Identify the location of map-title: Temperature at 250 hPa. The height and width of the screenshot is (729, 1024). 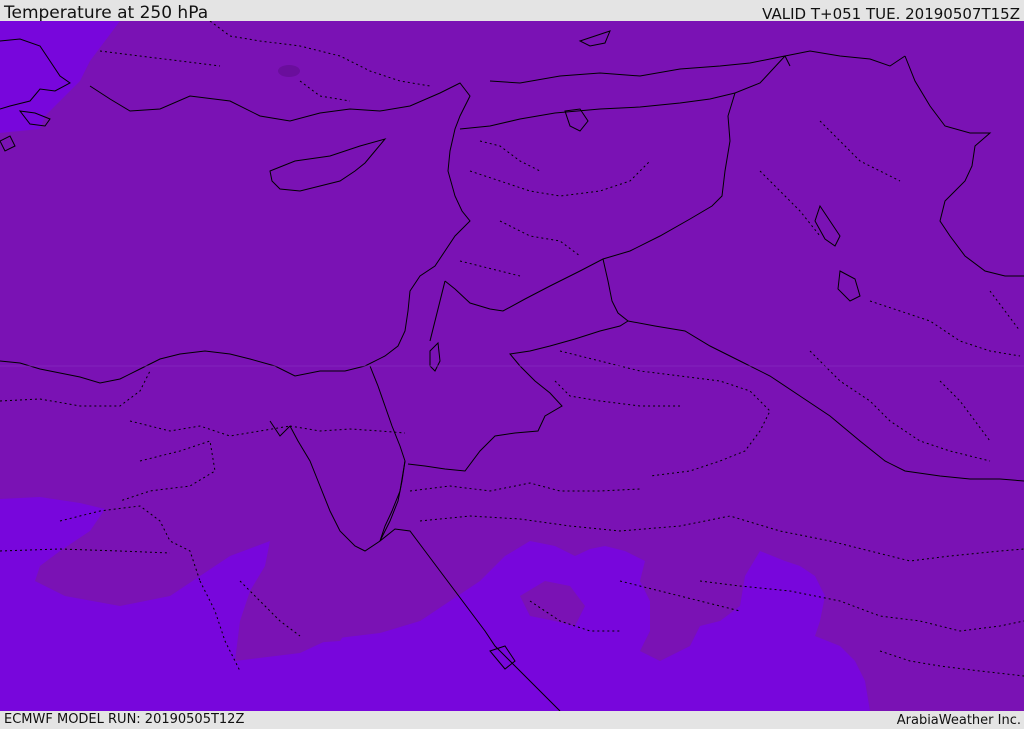
(106, 13).